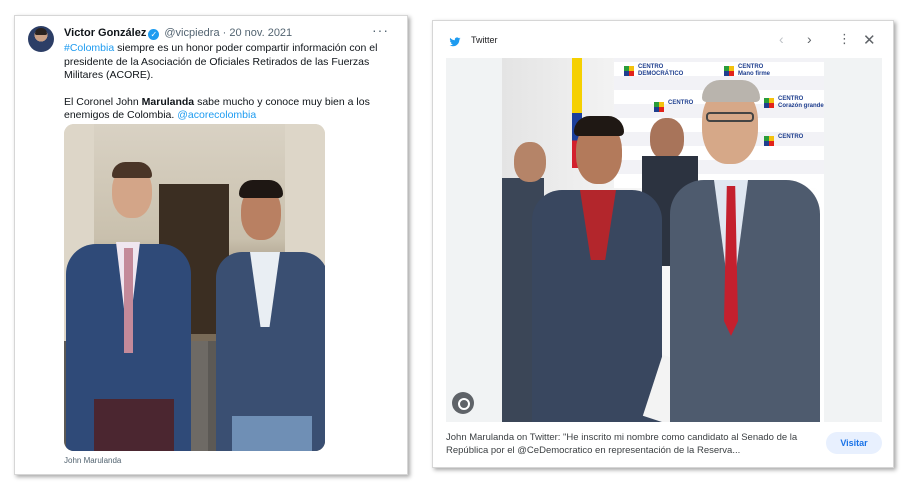 This screenshot has width=912, height=486. Describe the element at coordinates (484, 40) in the screenshot. I see `source-label: Twitter` at that location.